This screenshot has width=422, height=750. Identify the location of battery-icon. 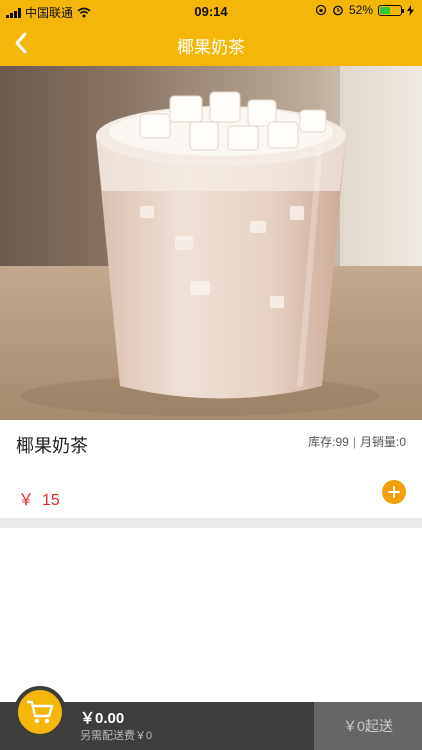
(391, 10).